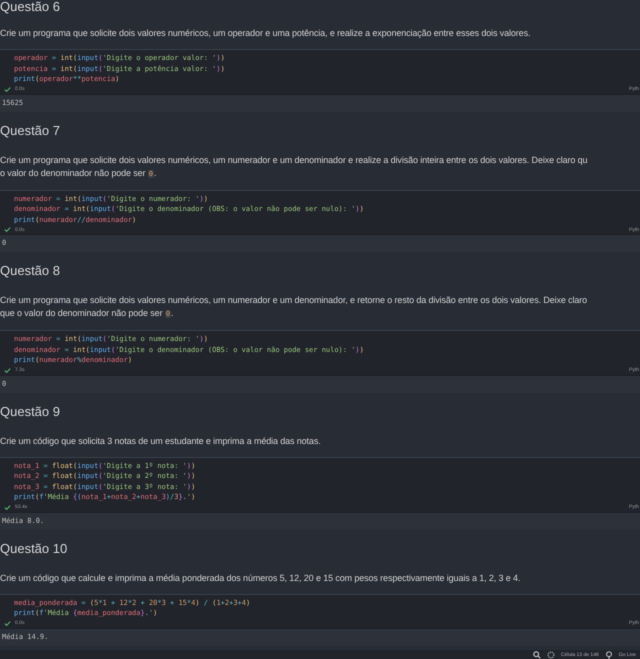  What do you see at coordinates (30, 130) in the screenshot?
I see `section-heading: Questão 7` at bounding box center [30, 130].